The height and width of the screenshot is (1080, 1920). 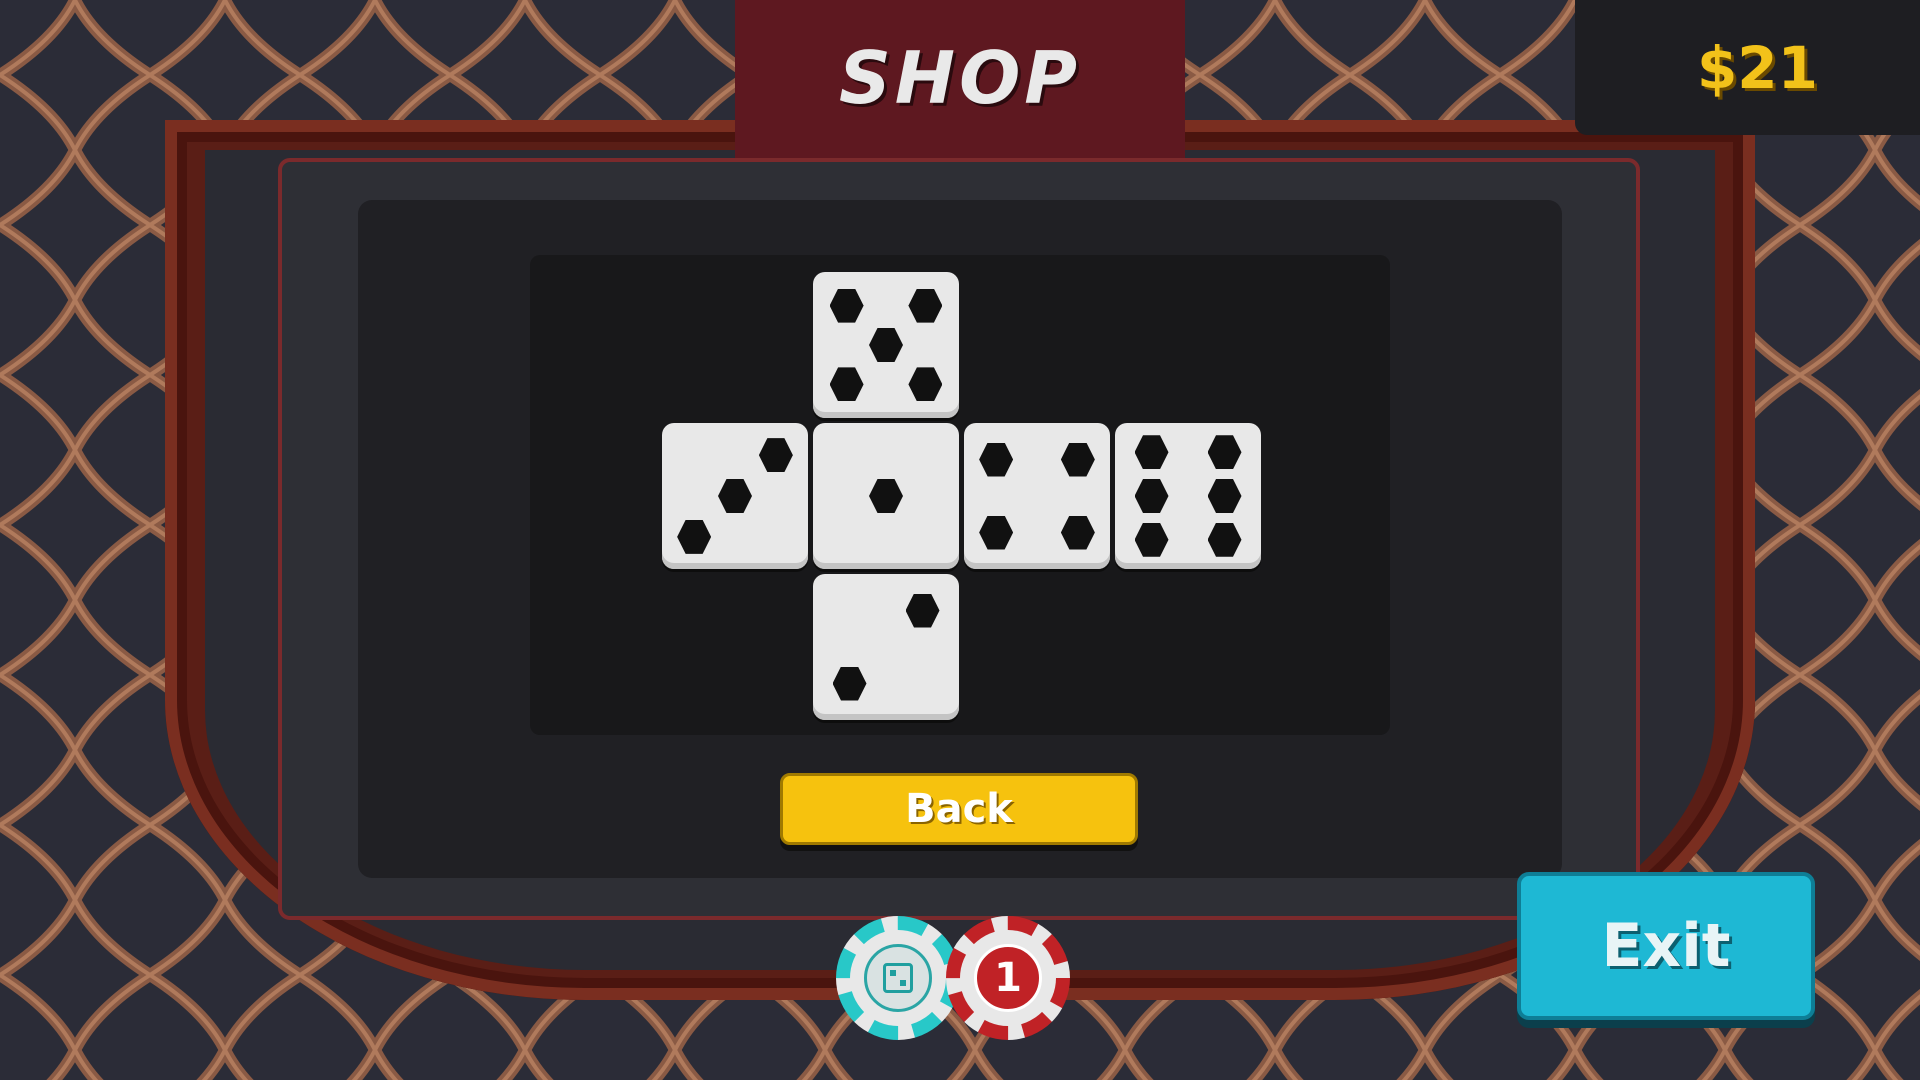 I want to click on die-face-right, so click(x=1037, y=496).